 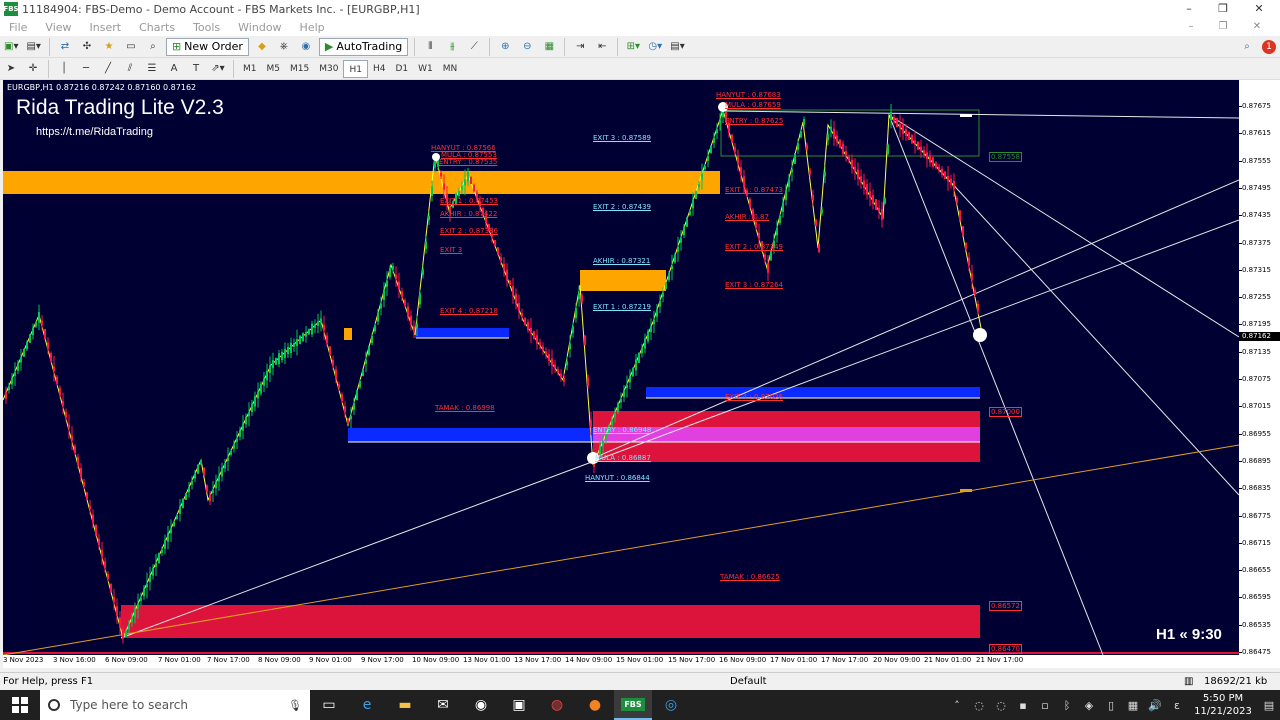 What do you see at coordinates (152, 69) in the screenshot?
I see `fibonacci-icon: ☰` at bounding box center [152, 69].